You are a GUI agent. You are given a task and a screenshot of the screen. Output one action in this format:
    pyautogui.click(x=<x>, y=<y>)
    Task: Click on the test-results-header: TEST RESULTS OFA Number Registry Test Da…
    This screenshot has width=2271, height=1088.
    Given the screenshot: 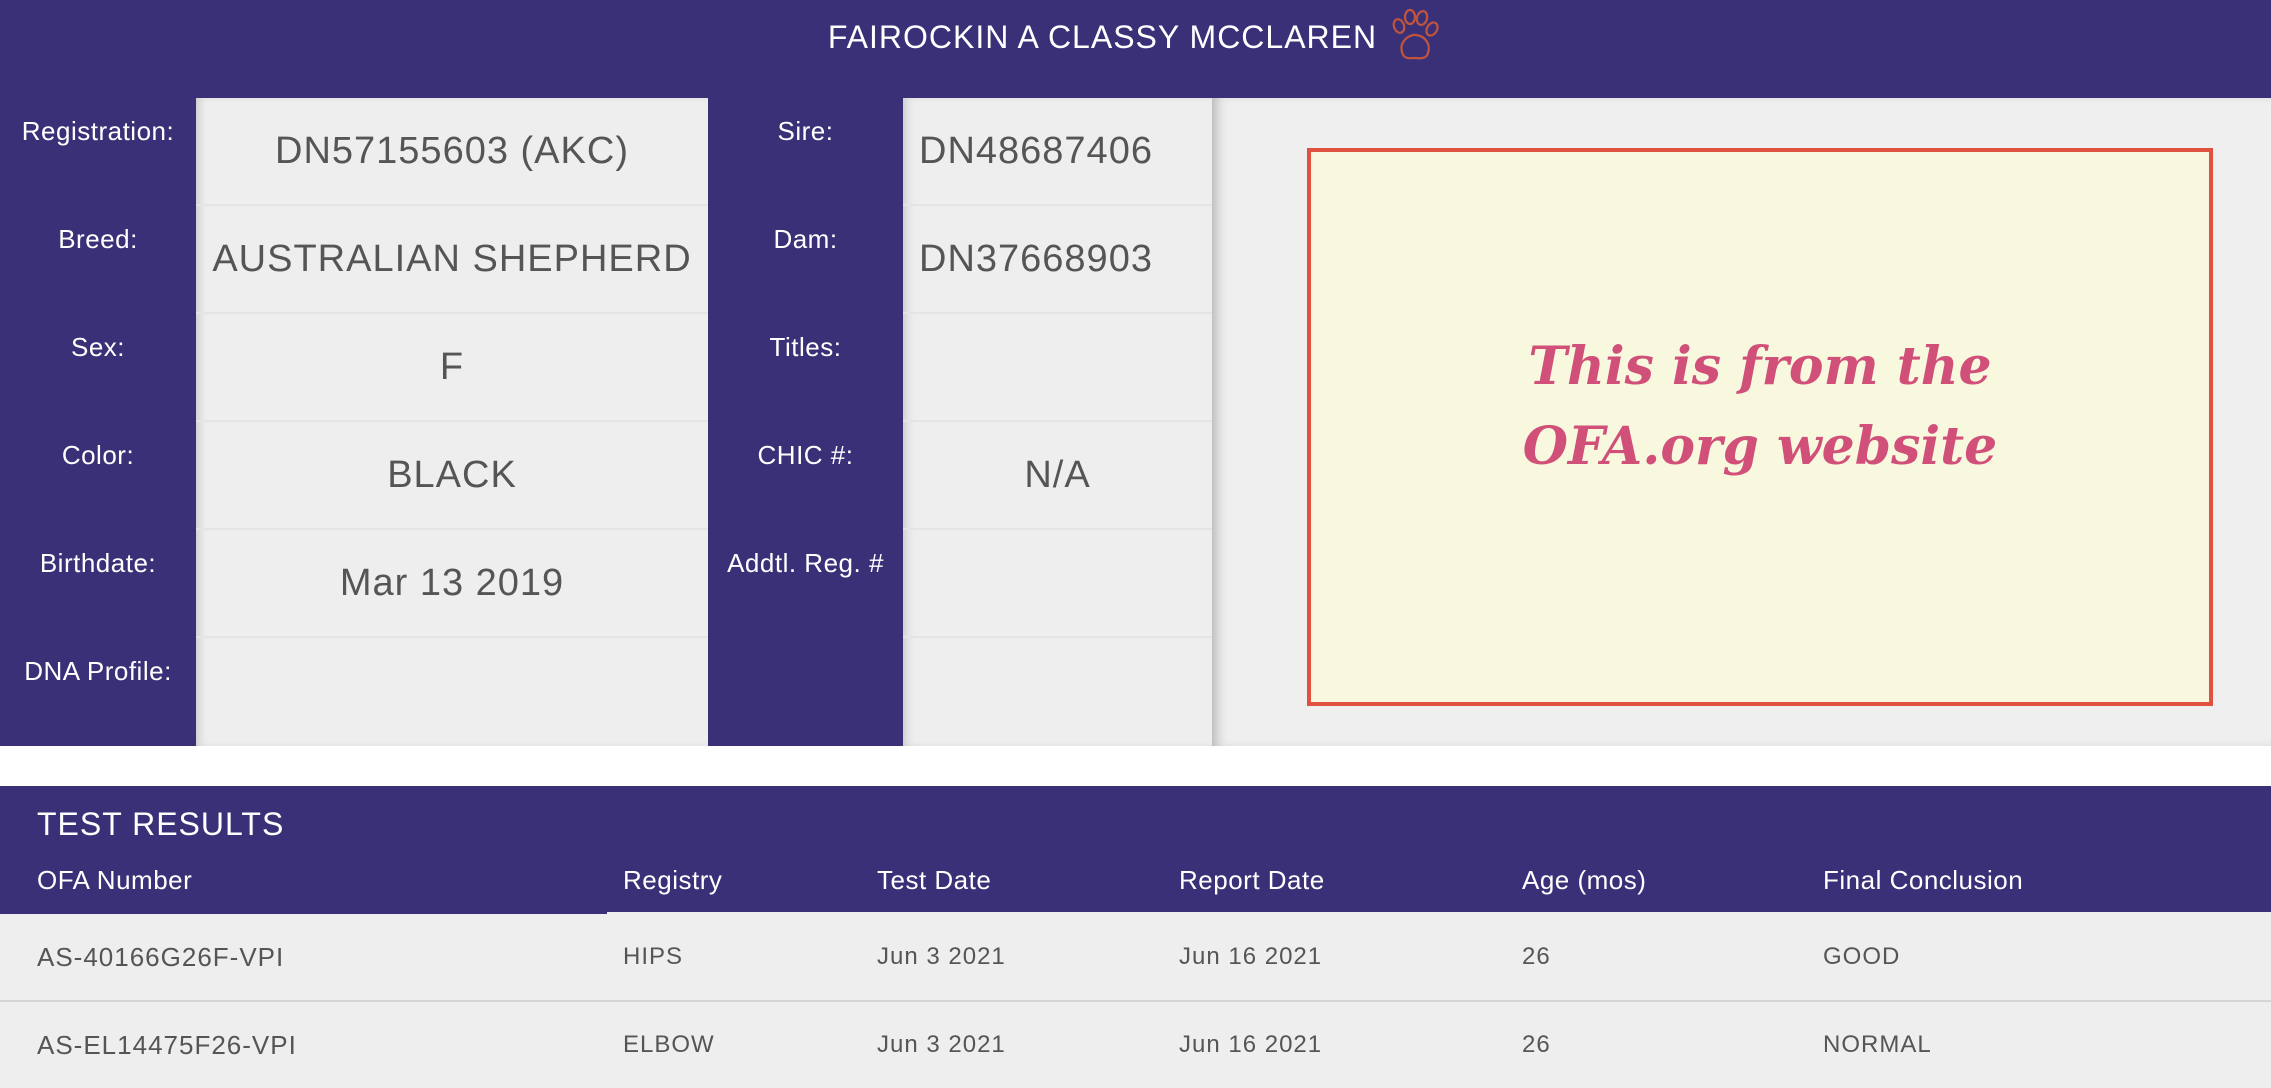 What is the action you would take?
    pyautogui.click(x=1135, y=850)
    